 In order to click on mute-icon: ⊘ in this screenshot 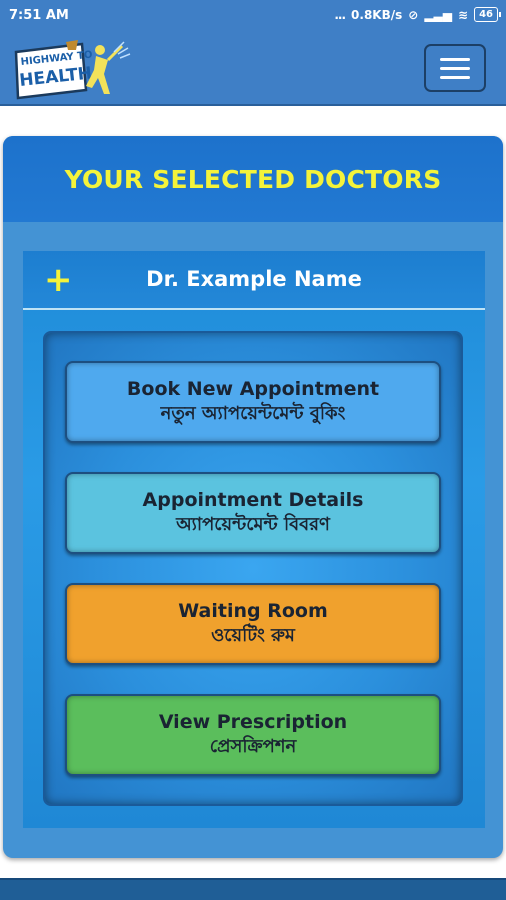, I will do `click(413, 14)`.